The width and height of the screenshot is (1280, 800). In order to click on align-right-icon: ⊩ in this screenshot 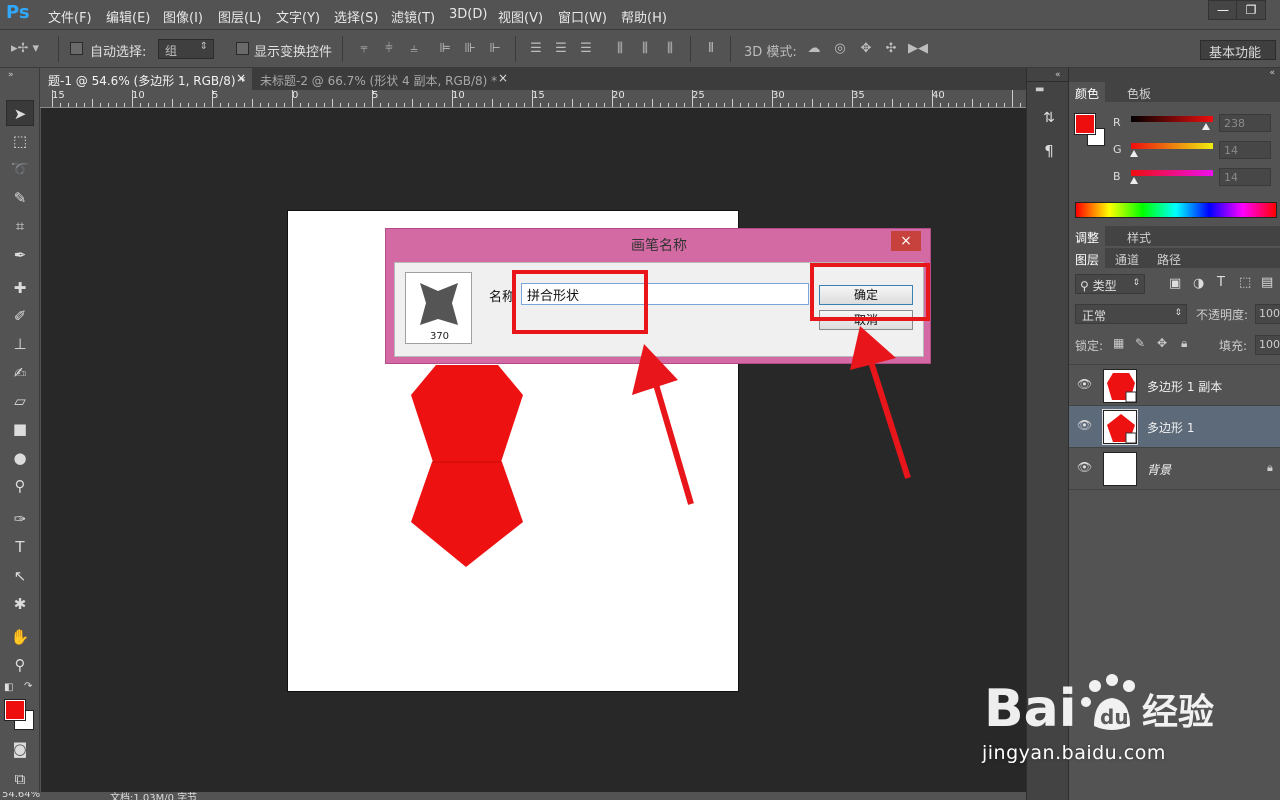, I will do `click(495, 49)`.